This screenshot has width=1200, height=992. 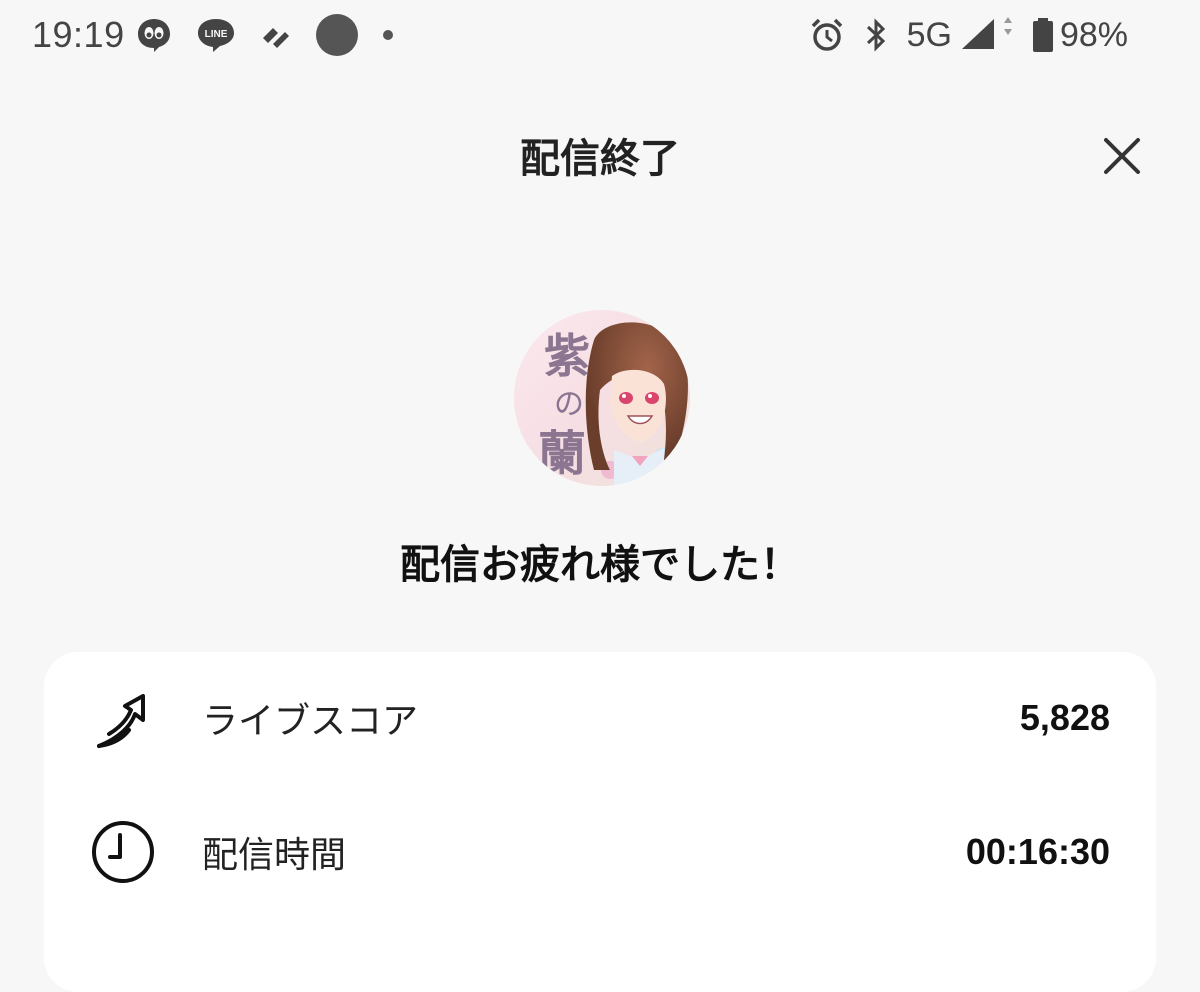 I want to click on signal-icon, so click(x=989, y=35).